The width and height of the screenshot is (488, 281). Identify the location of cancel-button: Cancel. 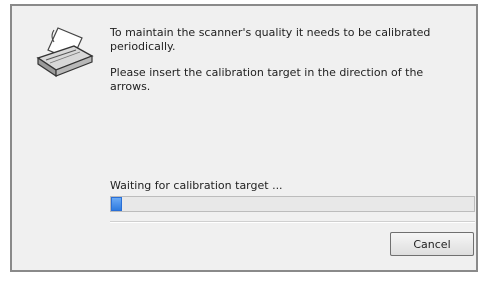
(432, 244).